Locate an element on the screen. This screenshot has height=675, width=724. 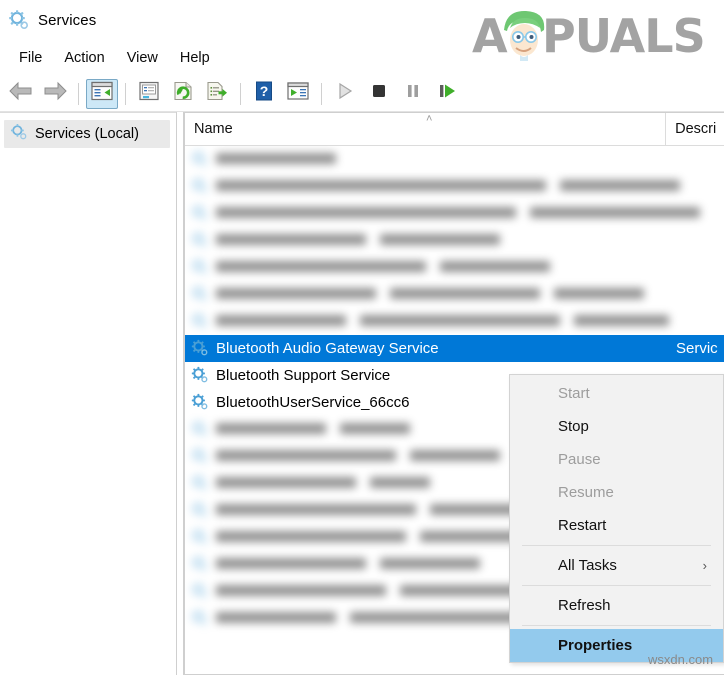
menu-bar: File Action View Help is located at coordinates (362, 58).